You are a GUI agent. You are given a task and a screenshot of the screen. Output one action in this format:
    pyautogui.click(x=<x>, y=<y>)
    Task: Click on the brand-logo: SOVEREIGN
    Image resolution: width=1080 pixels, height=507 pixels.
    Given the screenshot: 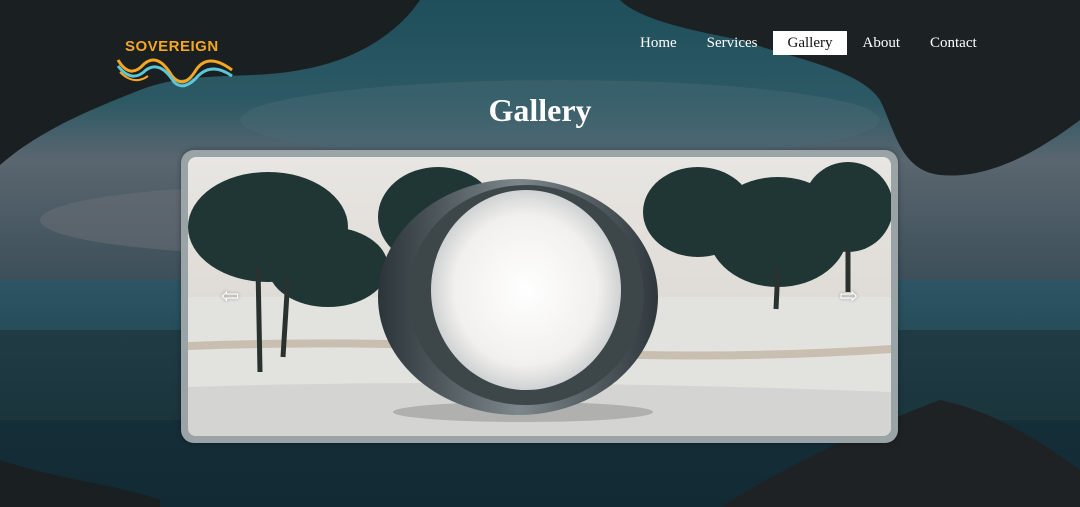 What is the action you would take?
    pyautogui.click(x=175, y=65)
    